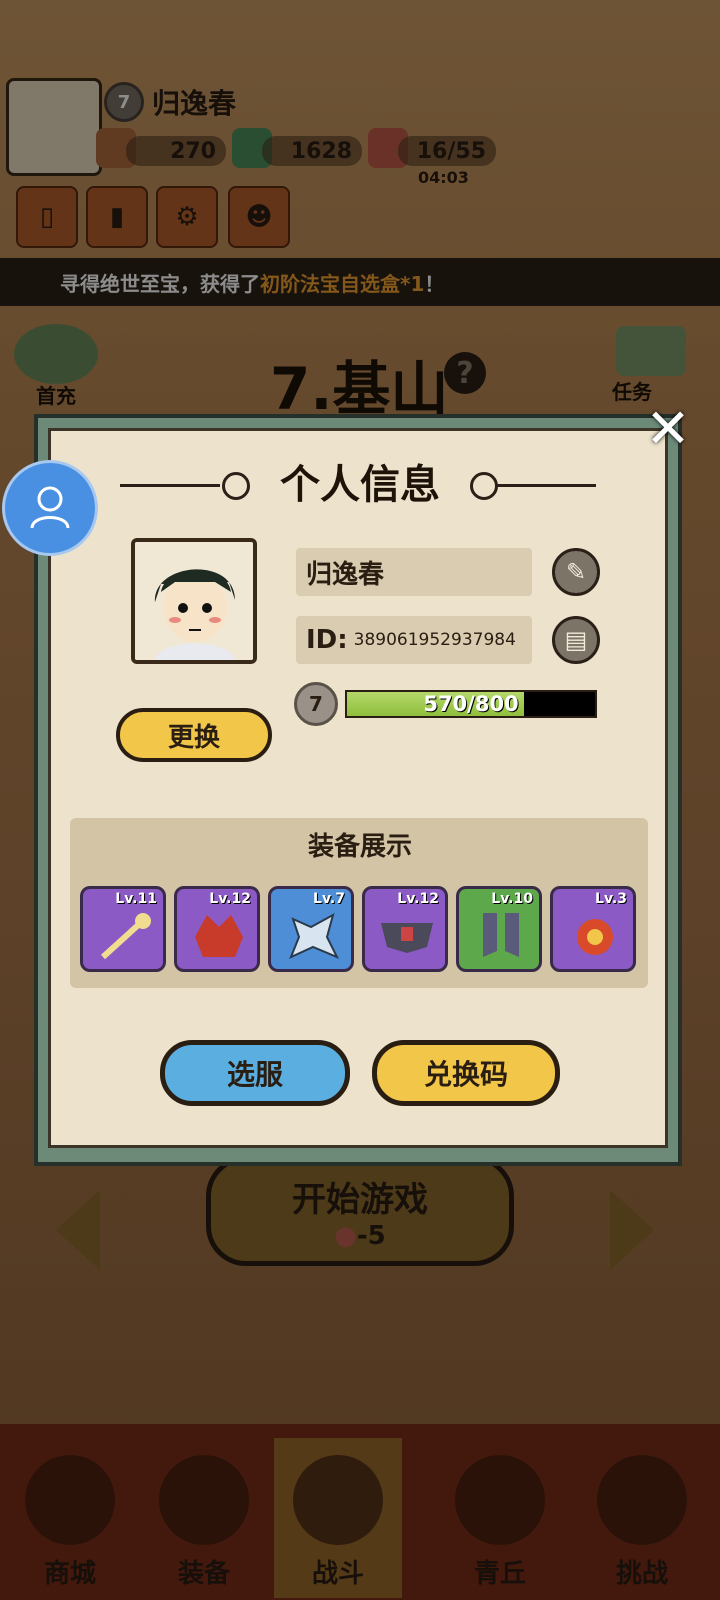 Image resolution: width=720 pixels, height=1600 pixels. I want to click on equipment-level: Lv.3, so click(611, 899).